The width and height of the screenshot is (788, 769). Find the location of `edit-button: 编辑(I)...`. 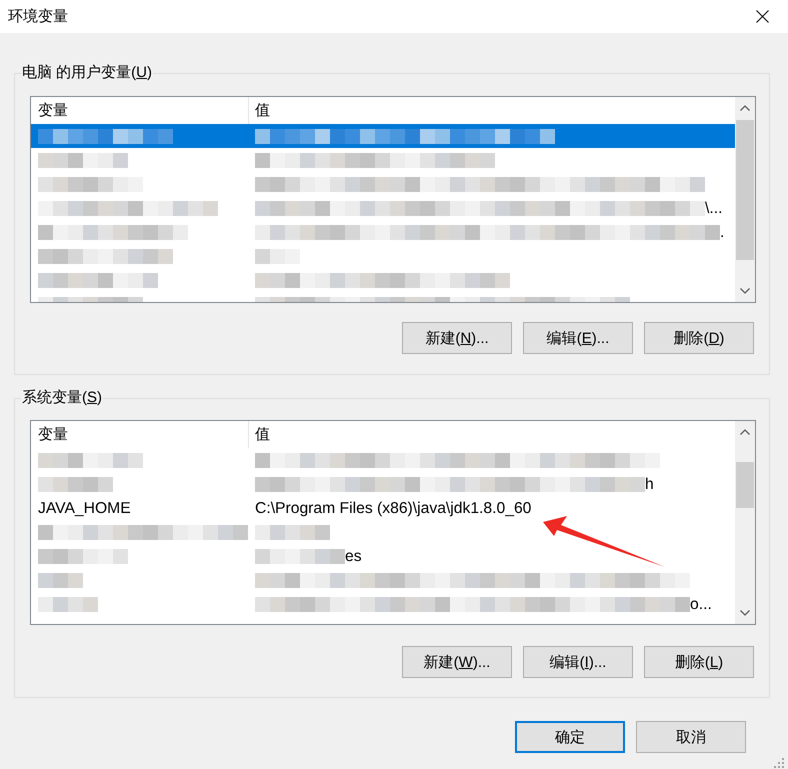

edit-button: 编辑(I)... is located at coordinates (578, 662).